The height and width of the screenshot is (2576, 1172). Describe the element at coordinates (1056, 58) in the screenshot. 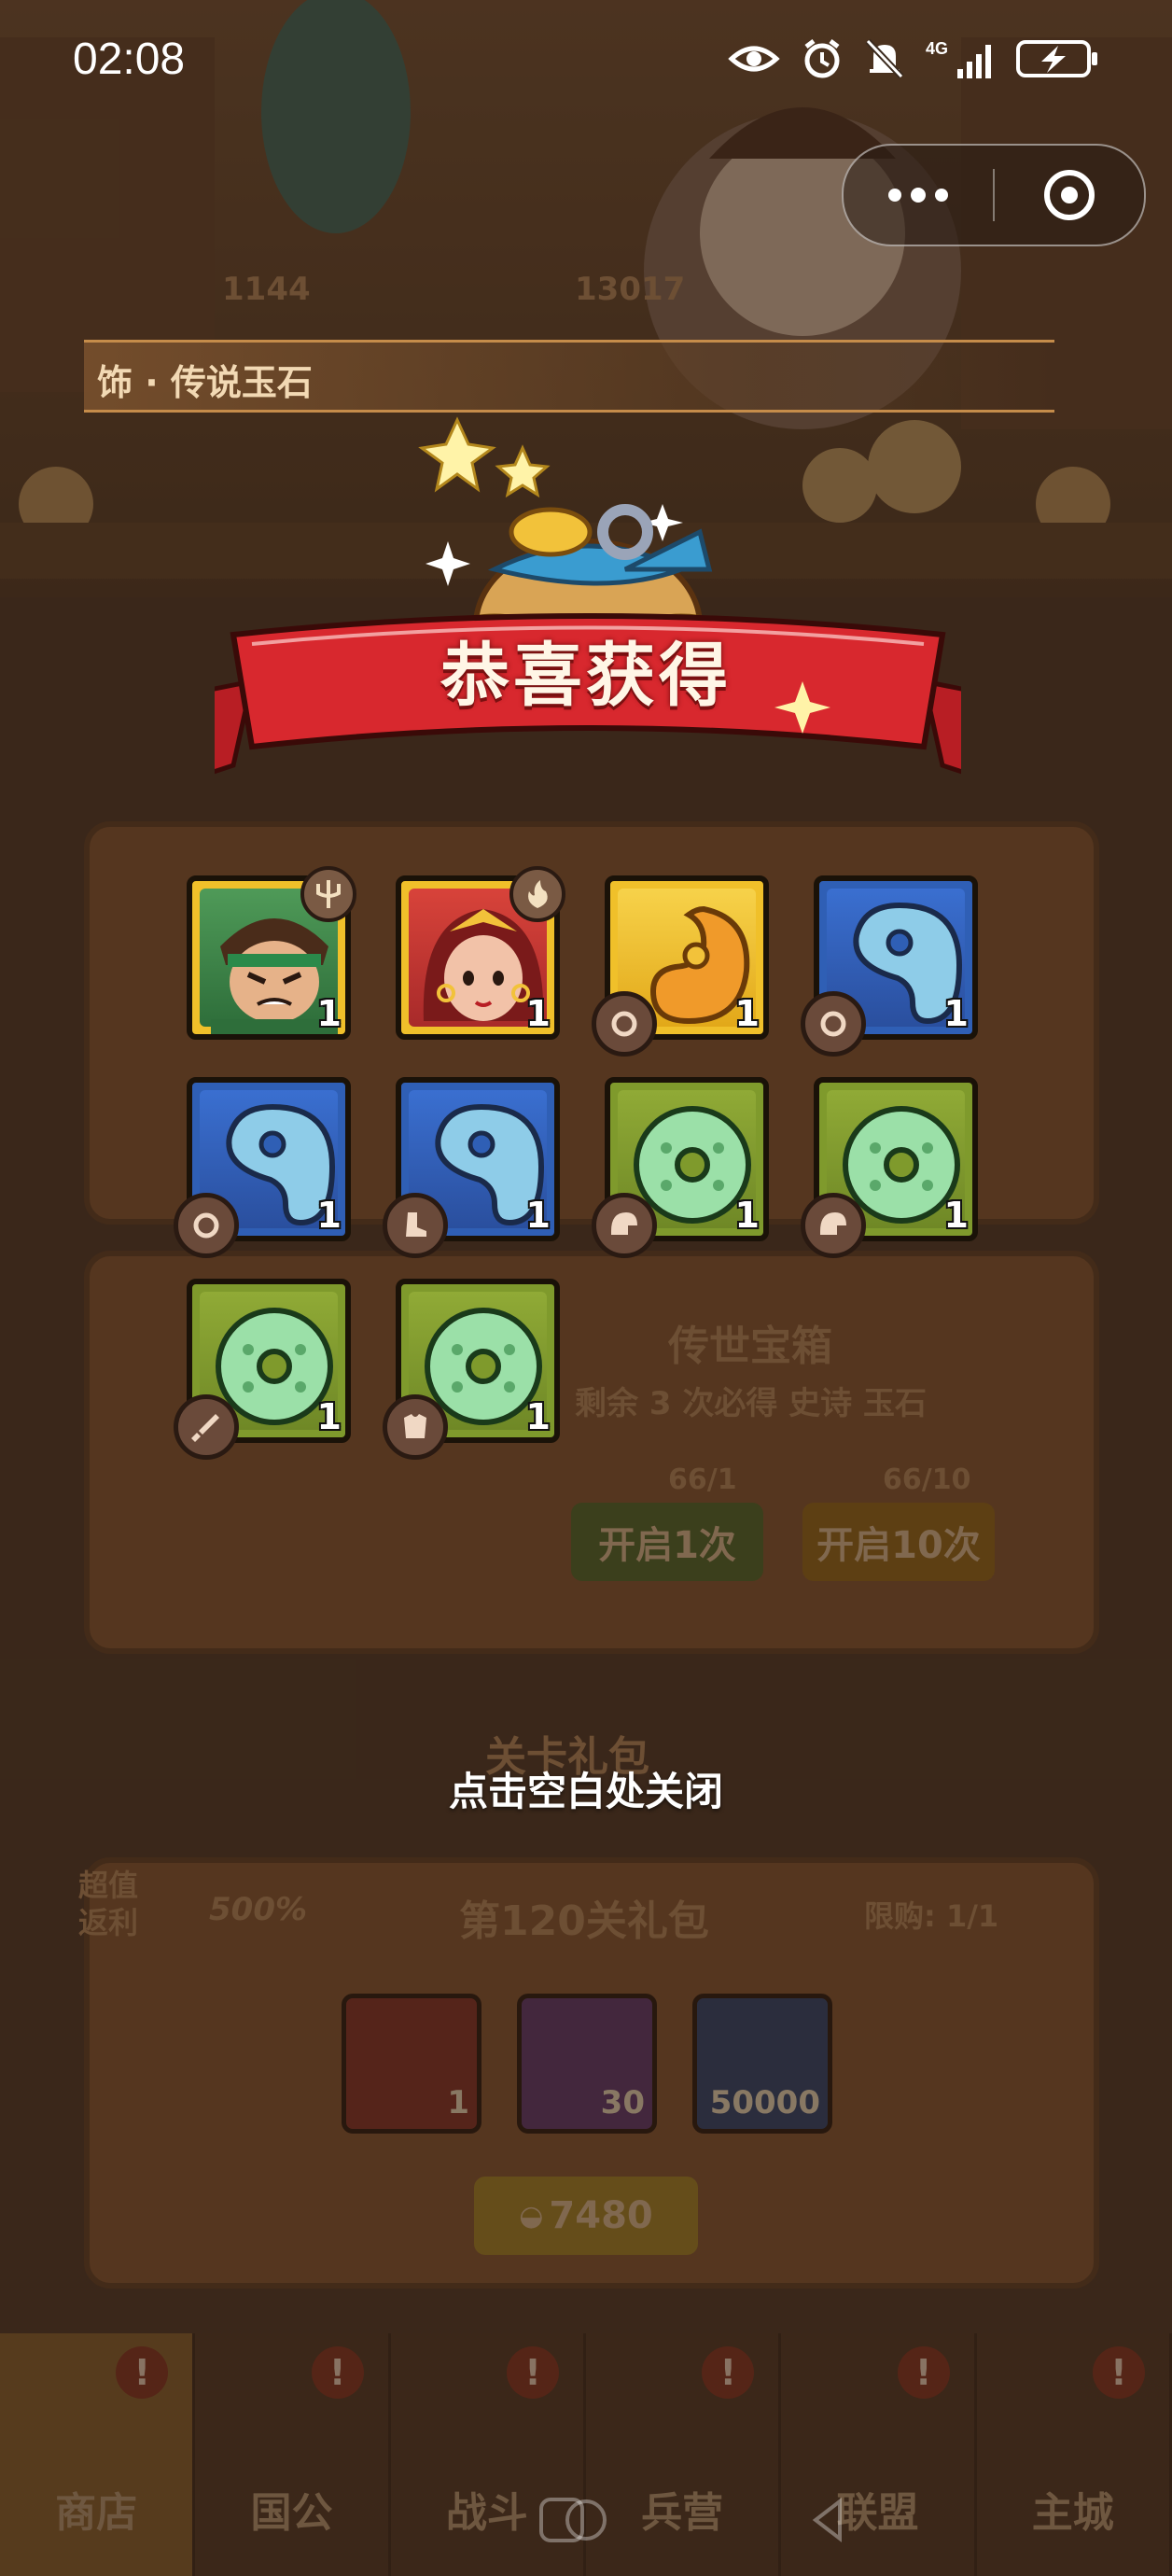

I see `battery-charging-icon` at that location.